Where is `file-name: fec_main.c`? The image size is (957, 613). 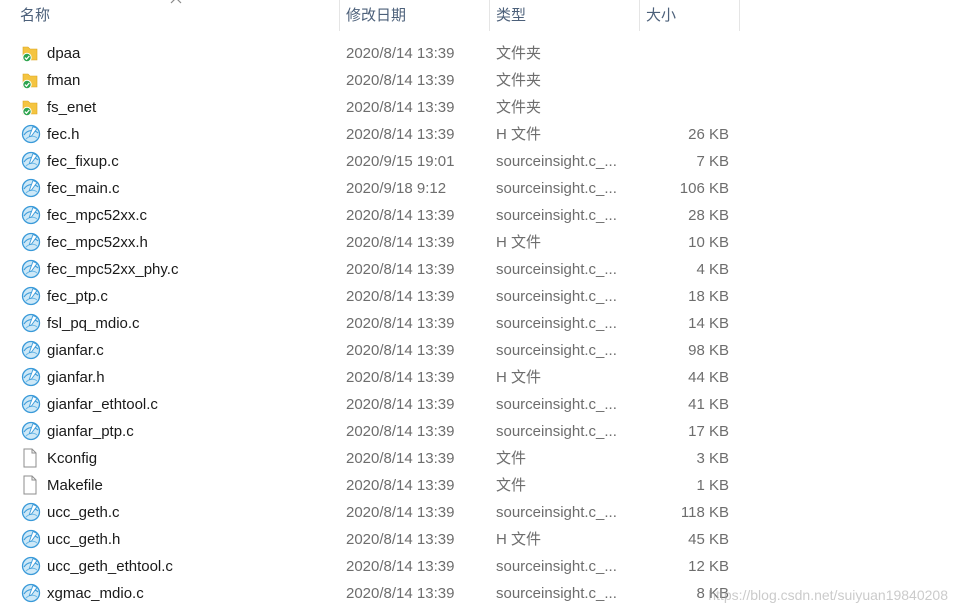 file-name: fec_main.c is located at coordinates (83, 188).